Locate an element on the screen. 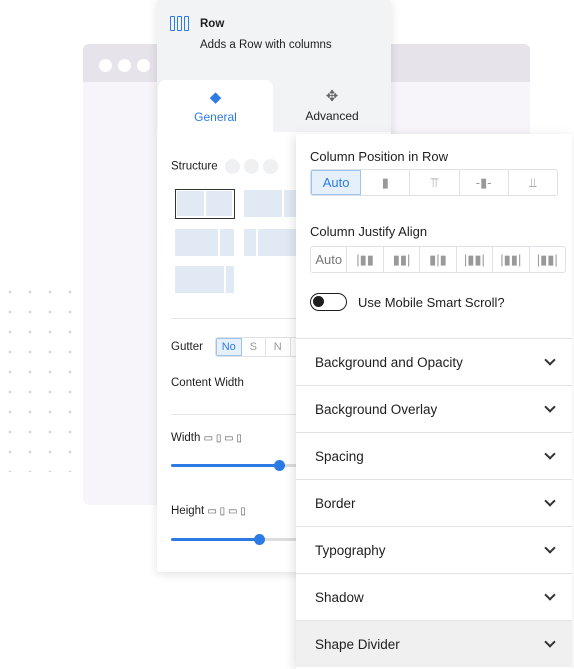 Image resolution: width=574 pixels, height=669 pixels. position-stretch-icon: ▮ is located at coordinates (386, 182).